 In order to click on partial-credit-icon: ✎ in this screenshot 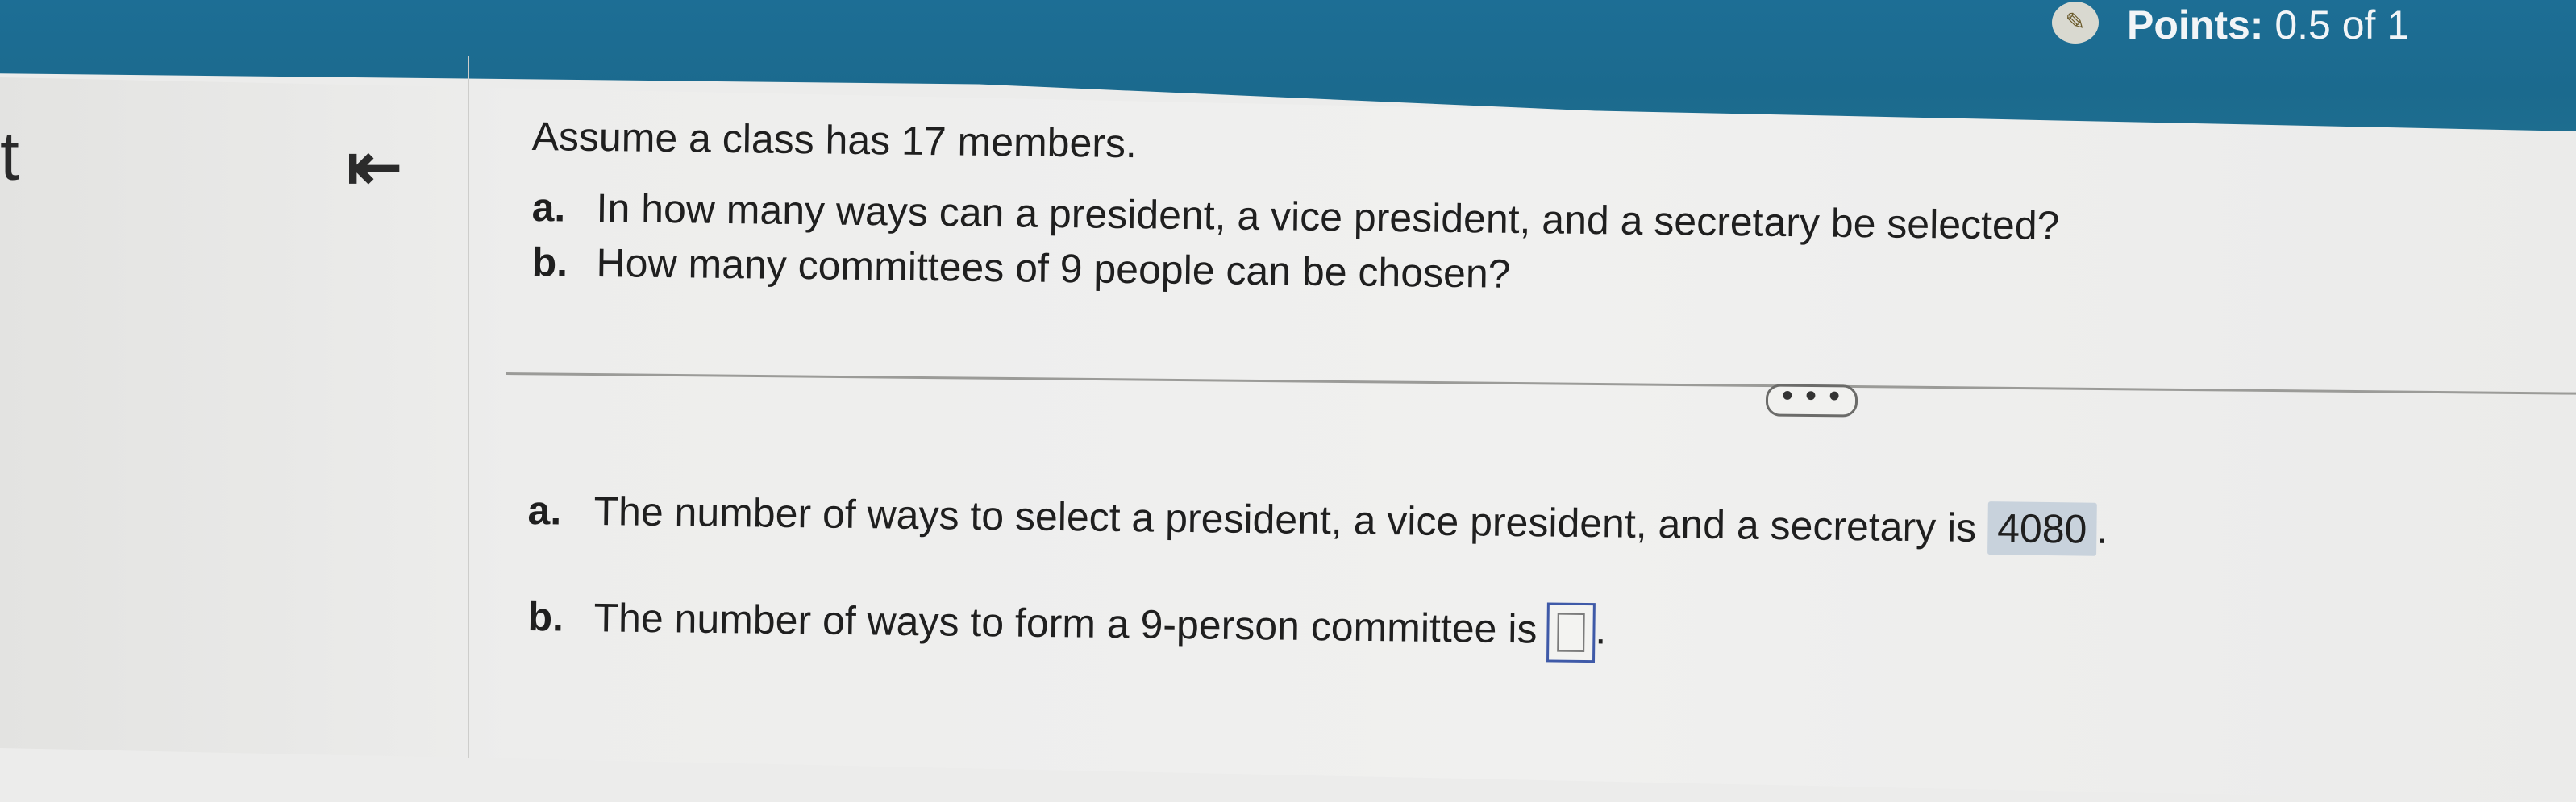, I will do `click(2076, 23)`.